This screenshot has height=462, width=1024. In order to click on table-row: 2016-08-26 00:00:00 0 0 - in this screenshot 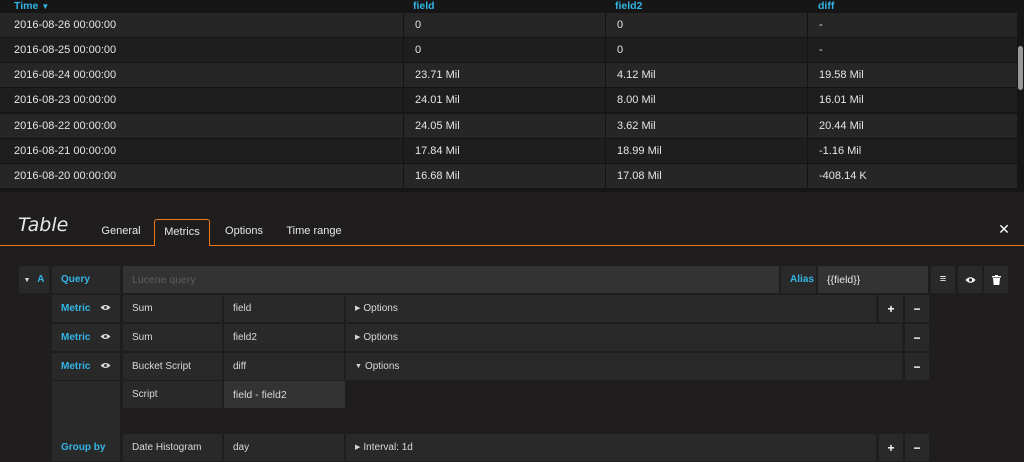, I will do `click(508, 25)`.